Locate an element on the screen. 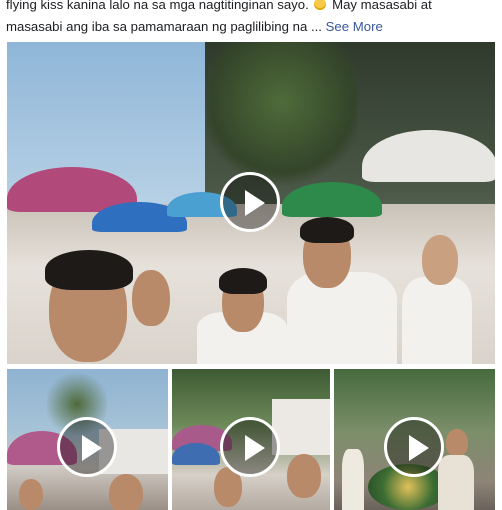 The height and width of the screenshot is (510, 502). caption-text-line1b: May masasabi at is located at coordinates (382, 6).